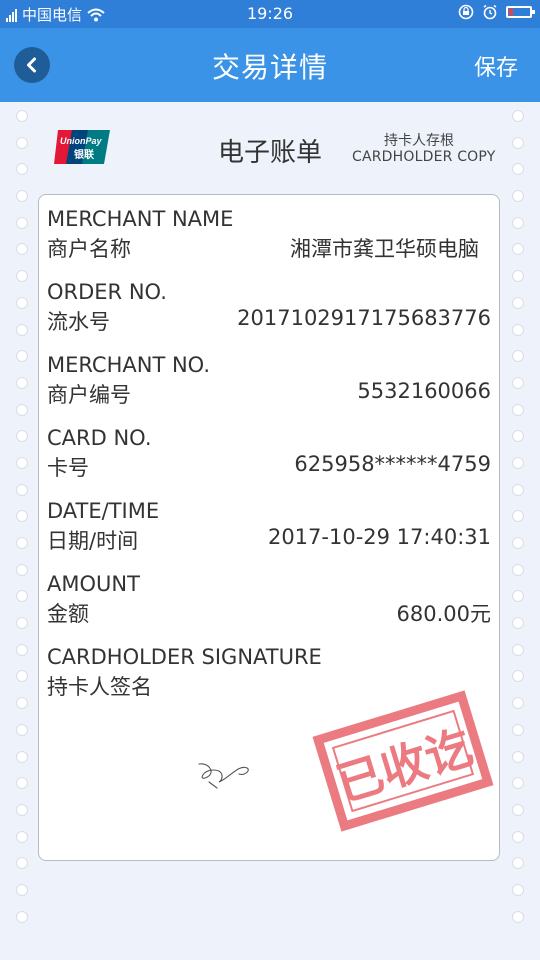  Describe the element at coordinates (520, 12) in the screenshot. I see `battery-icon` at that location.